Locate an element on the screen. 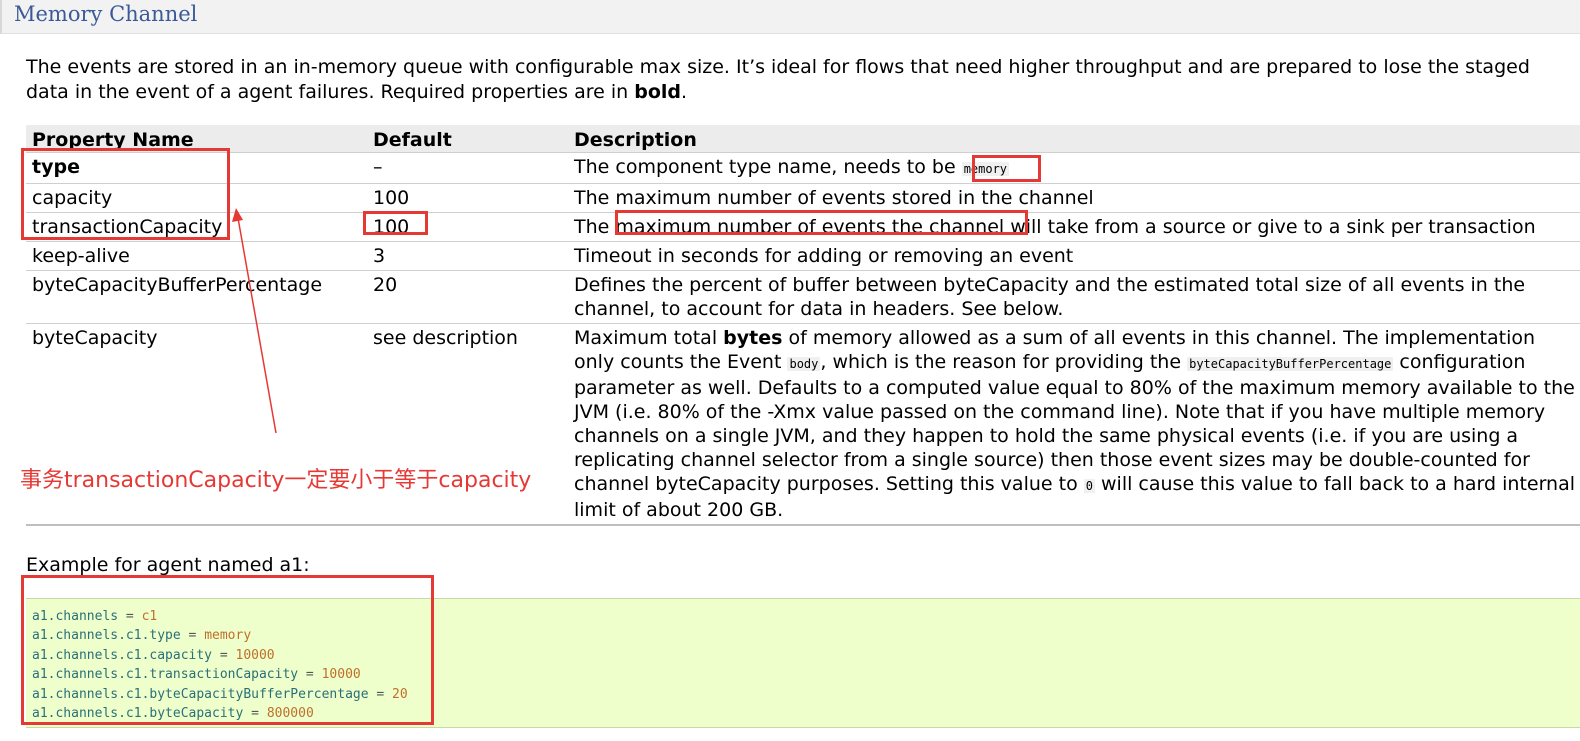 The image size is (1580, 741). code-line: a1.channels.c1.byteCapacity = 800000 is located at coordinates (806, 713).